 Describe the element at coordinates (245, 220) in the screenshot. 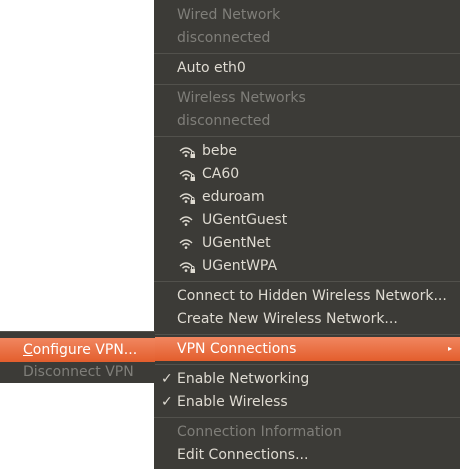

I see `wireless-network-label: UGentGuest` at that location.